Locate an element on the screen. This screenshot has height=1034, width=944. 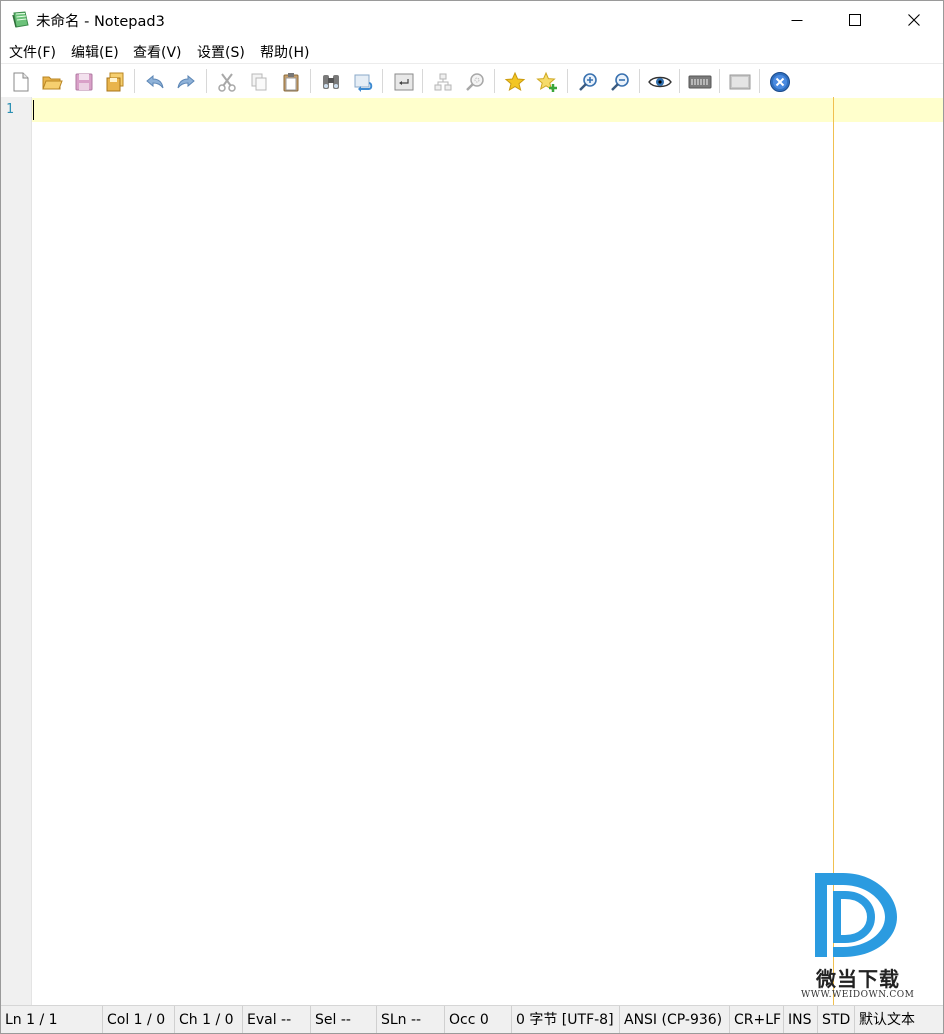
minimize-button is located at coordinates (797, 19).